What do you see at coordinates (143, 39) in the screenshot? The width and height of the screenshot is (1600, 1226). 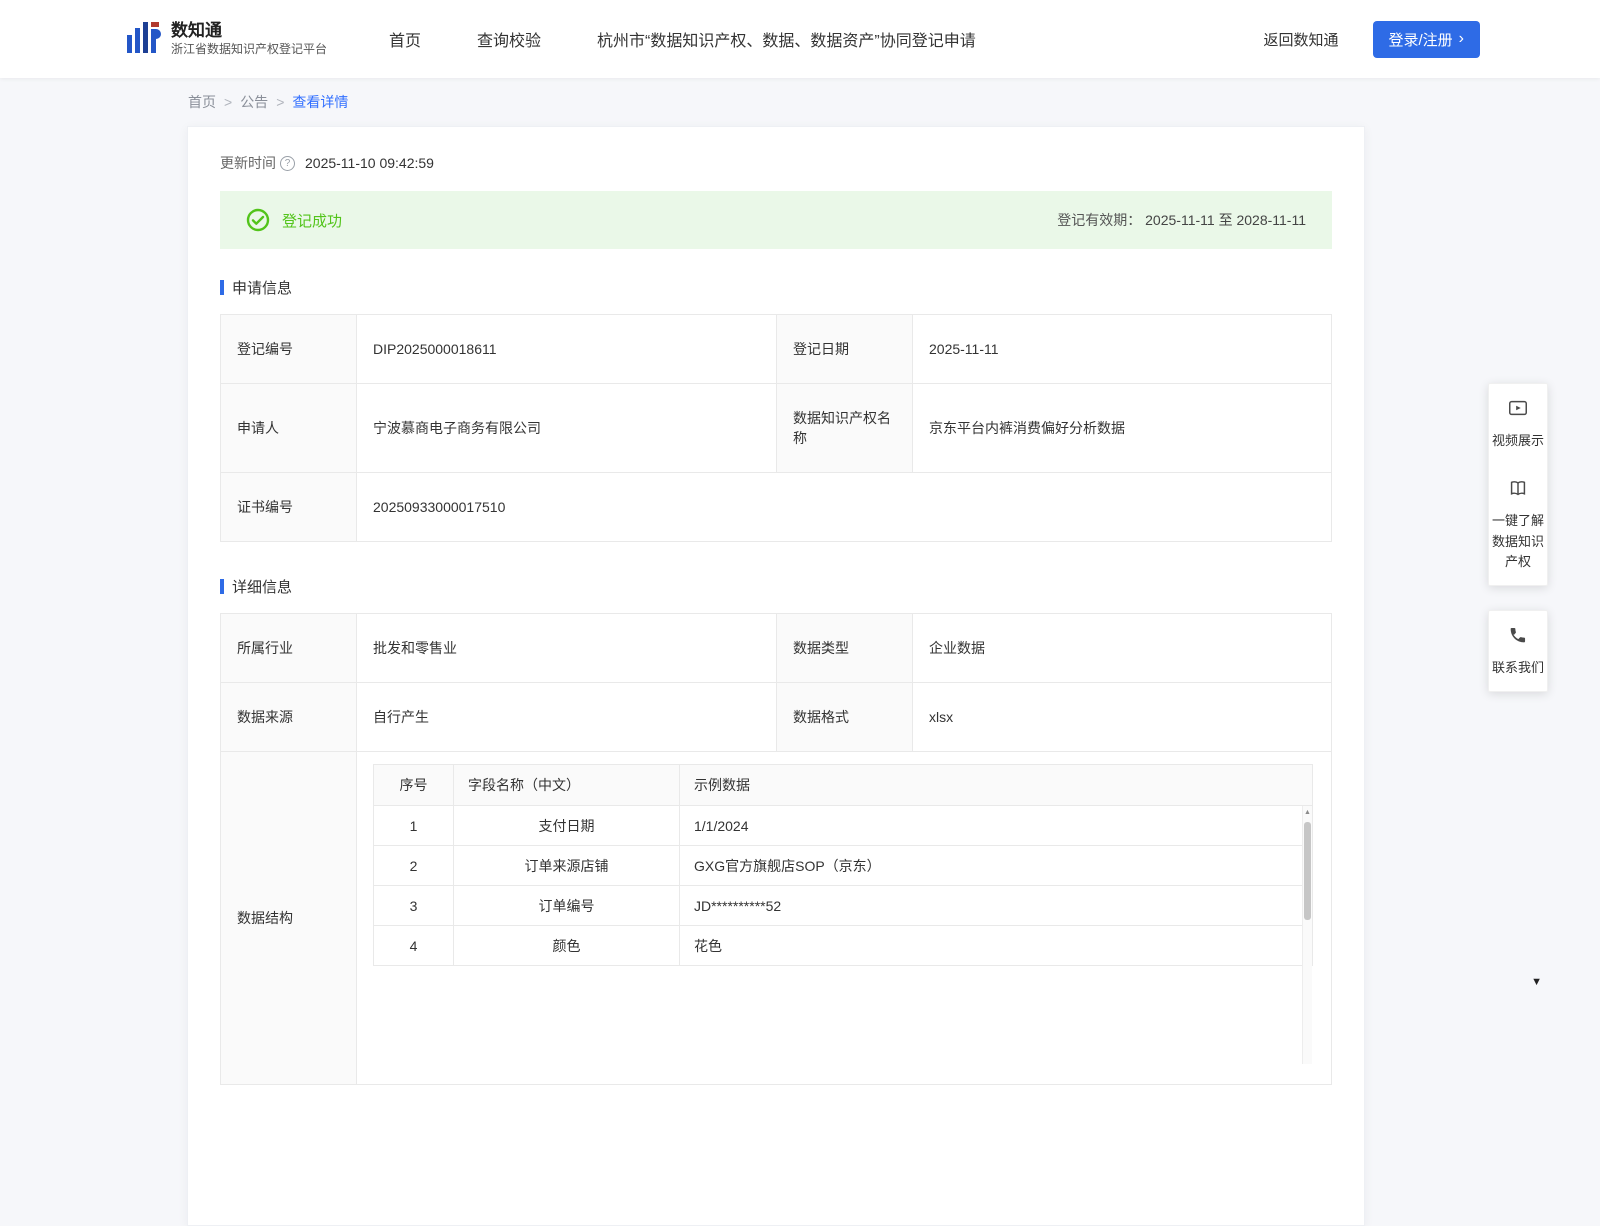 I see `logo-icon` at bounding box center [143, 39].